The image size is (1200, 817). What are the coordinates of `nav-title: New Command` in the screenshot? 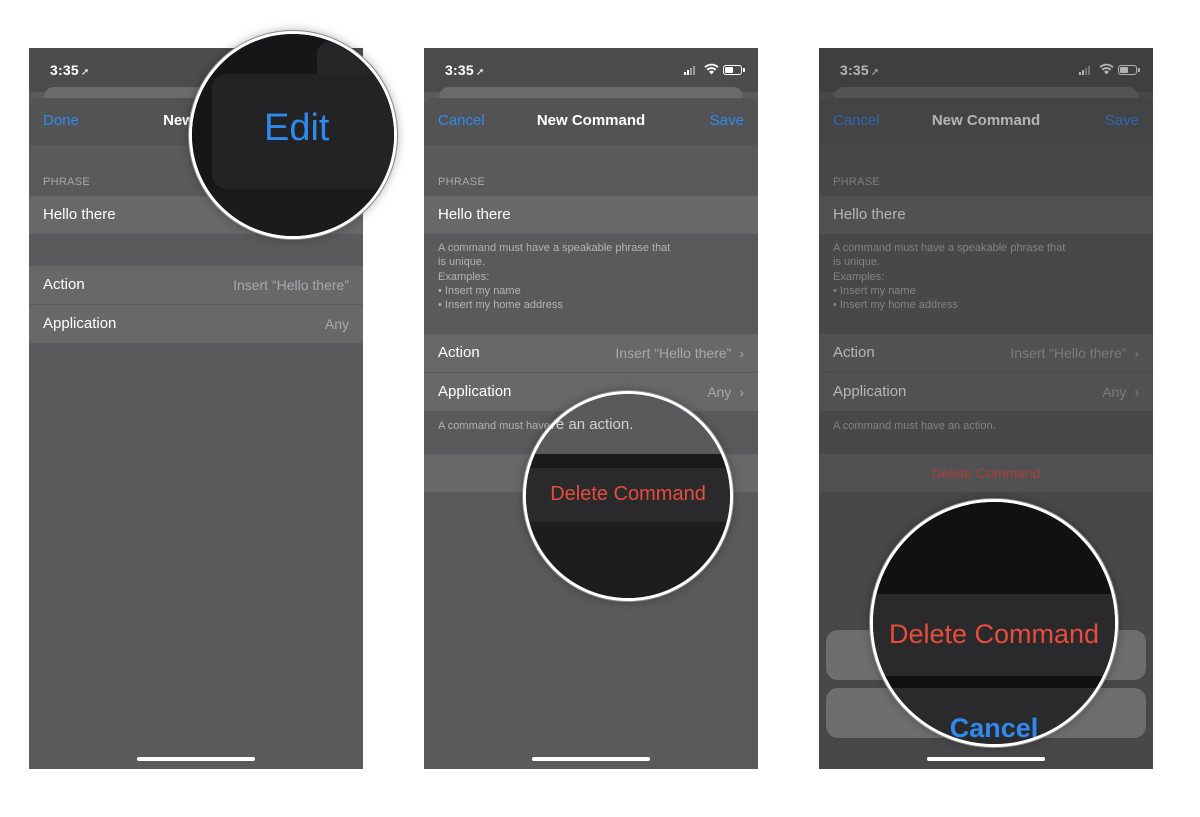 It's located at (591, 120).